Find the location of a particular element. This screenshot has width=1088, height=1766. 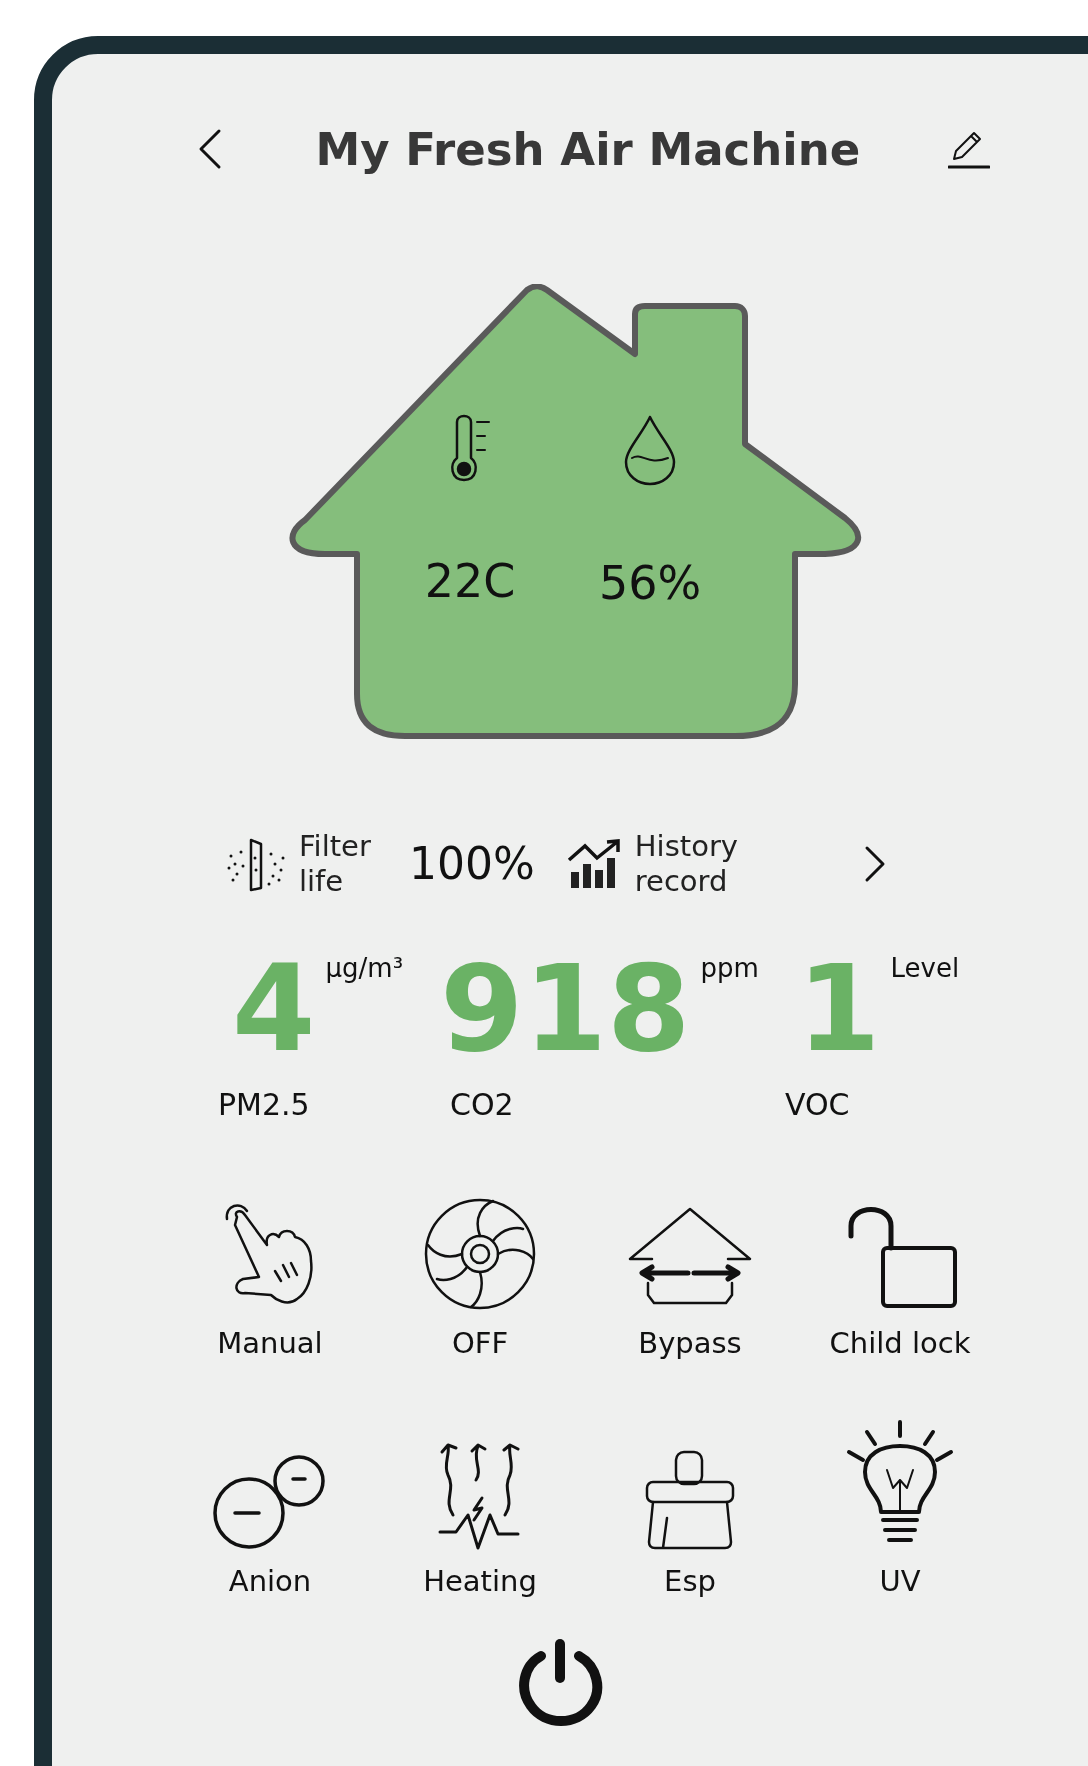

mode-control: Anion is located at coordinates (270, 1508).